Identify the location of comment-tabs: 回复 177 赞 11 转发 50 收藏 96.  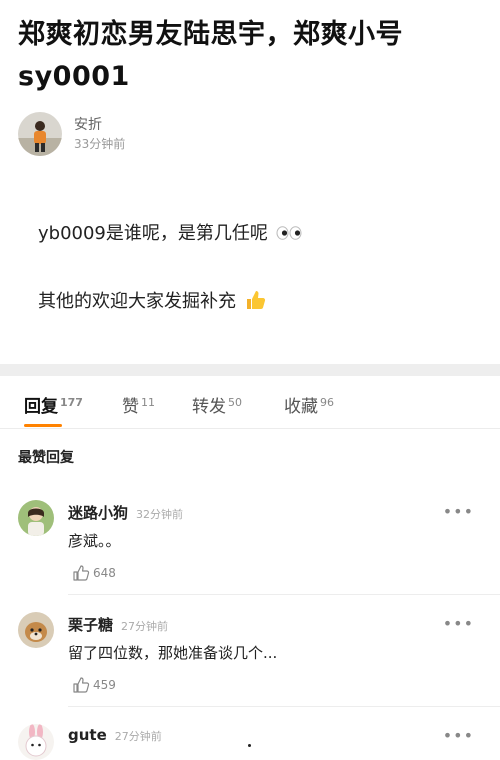
(250, 403).